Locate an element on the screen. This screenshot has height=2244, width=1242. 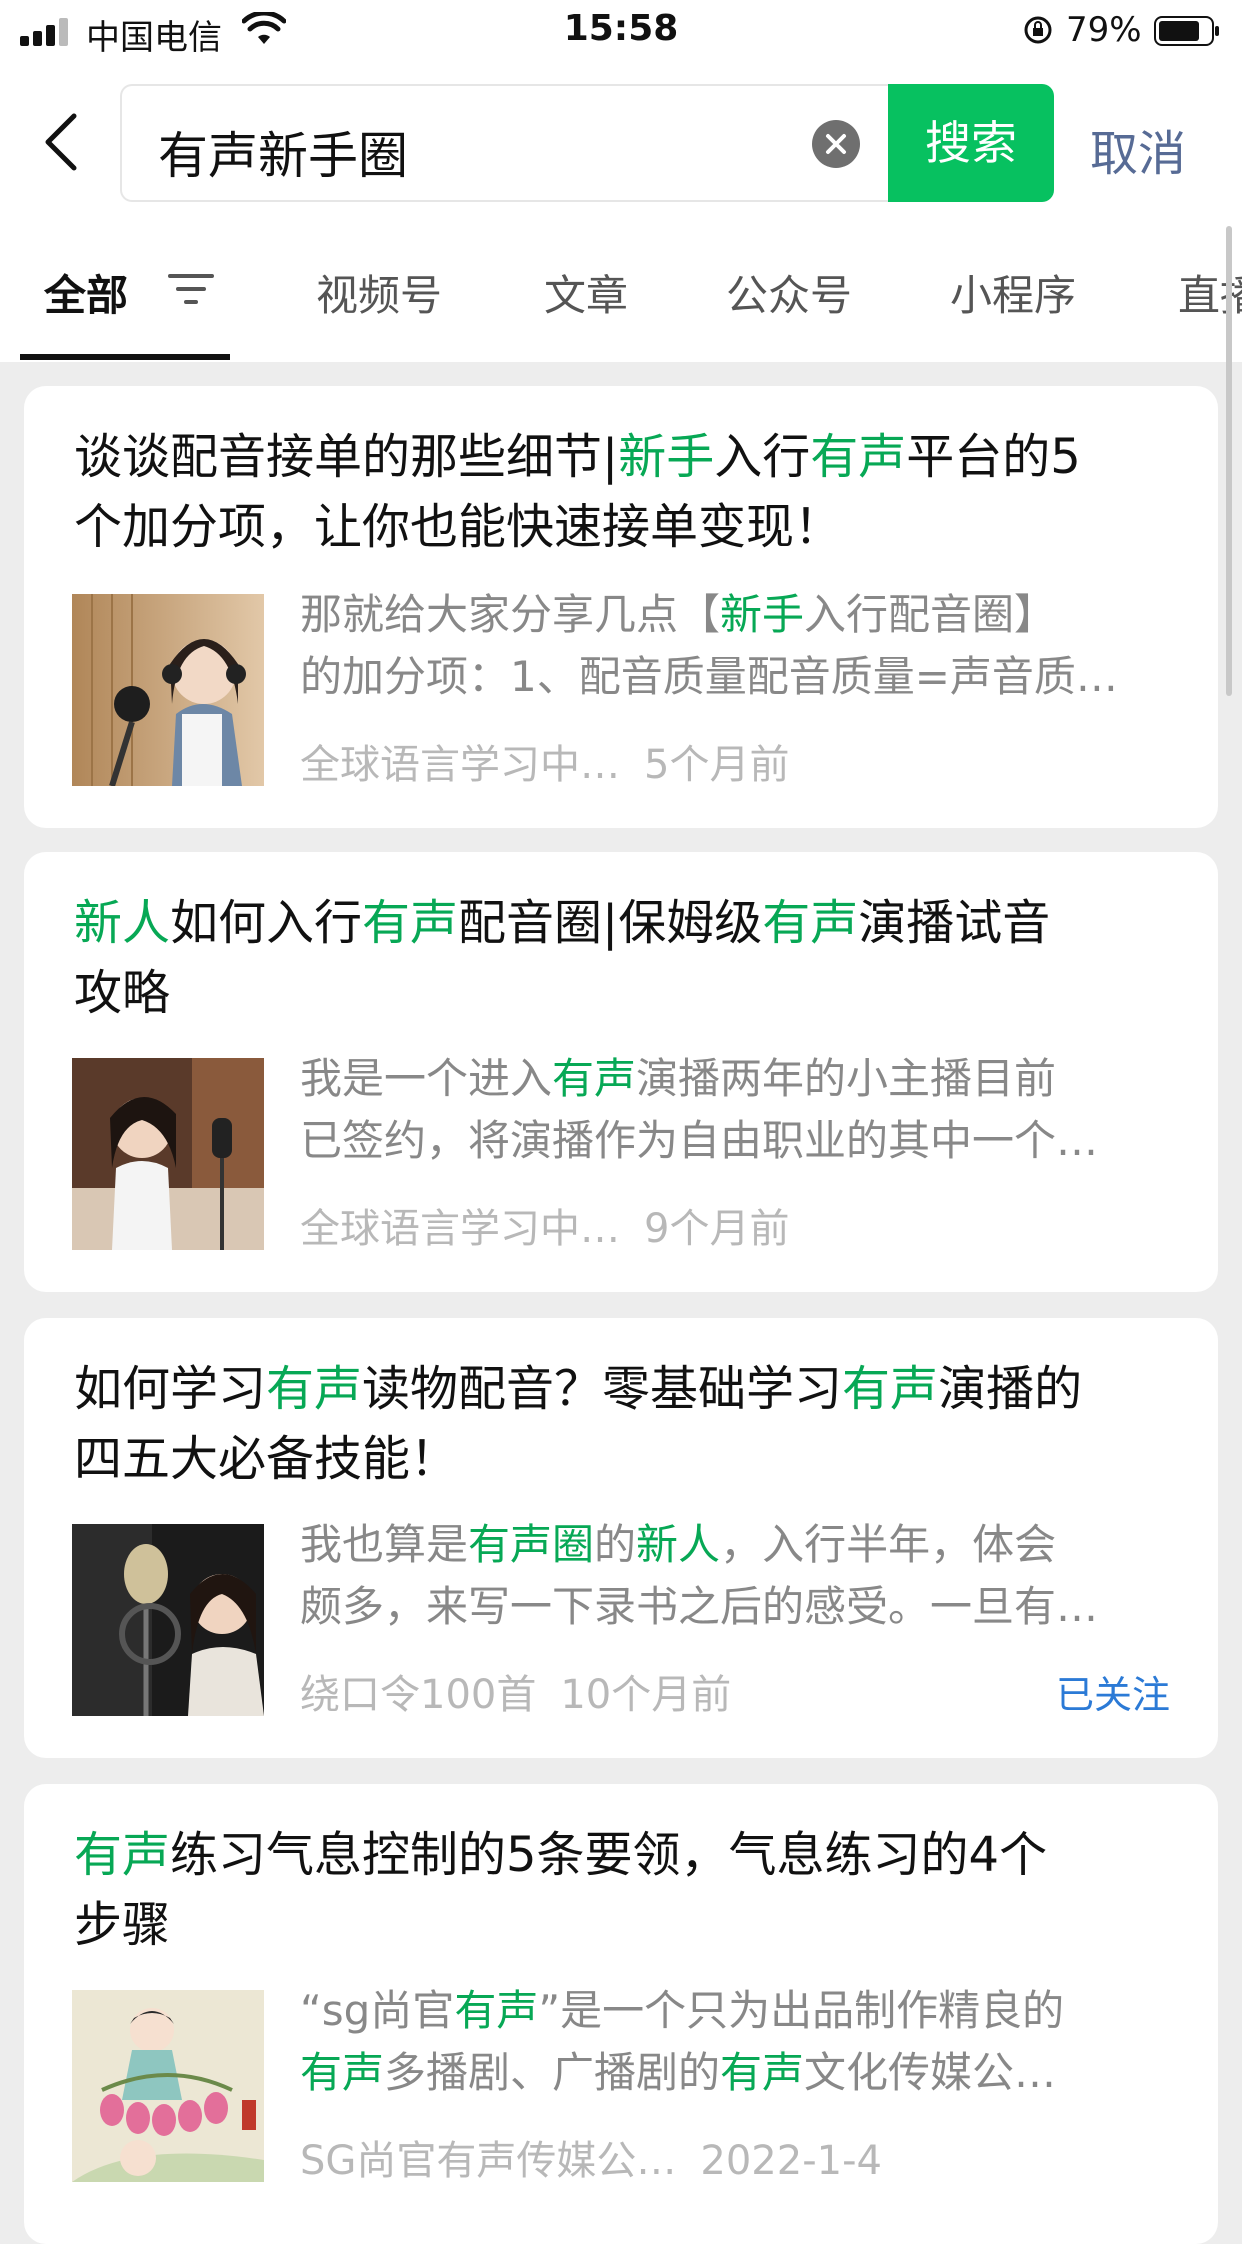
text-segment: 那就给大家分享几点【 is located at coordinates (510, 614).